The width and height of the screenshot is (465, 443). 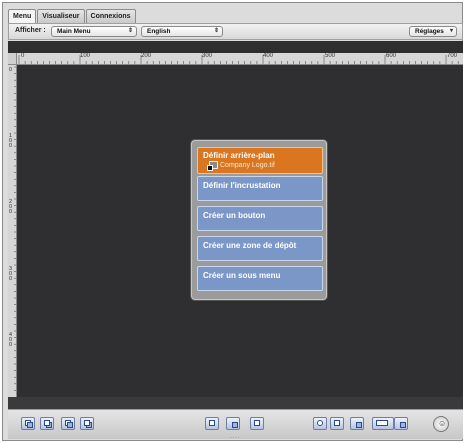 I want to click on chevron-down-icon: ▾, so click(x=451, y=31).